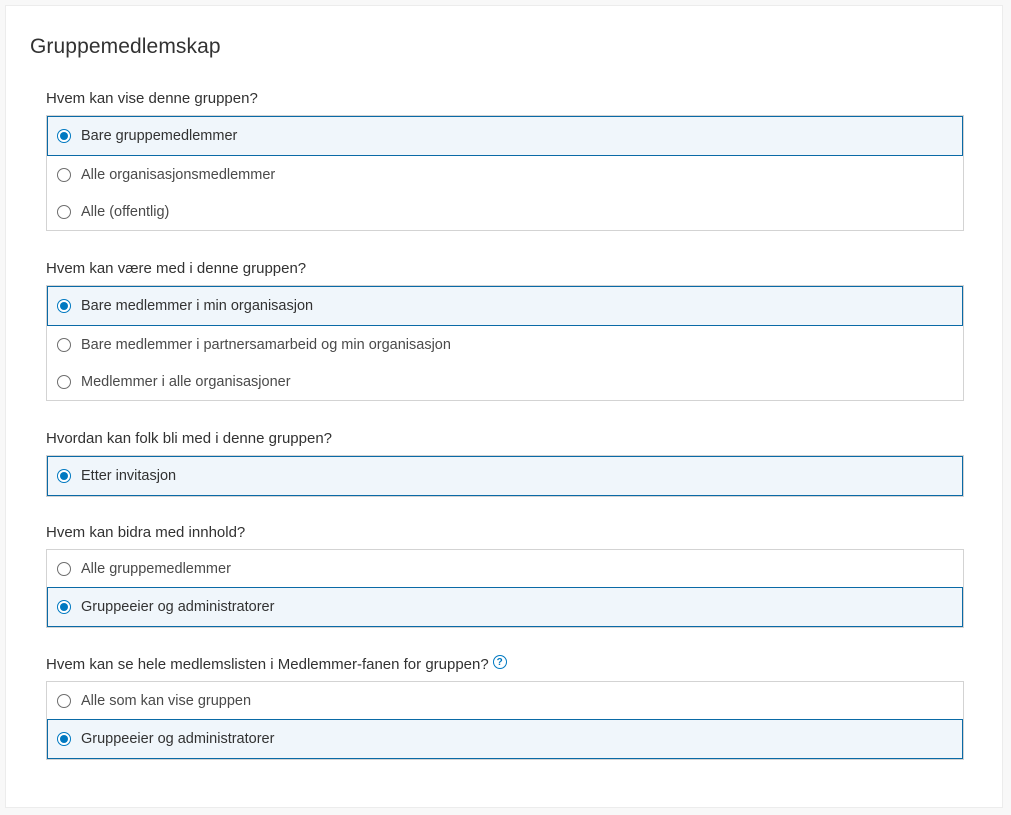 The height and width of the screenshot is (815, 1011). Describe the element at coordinates (125, 211) in the screenshot. I see `option-label: Alle (offentlig)` at that location.